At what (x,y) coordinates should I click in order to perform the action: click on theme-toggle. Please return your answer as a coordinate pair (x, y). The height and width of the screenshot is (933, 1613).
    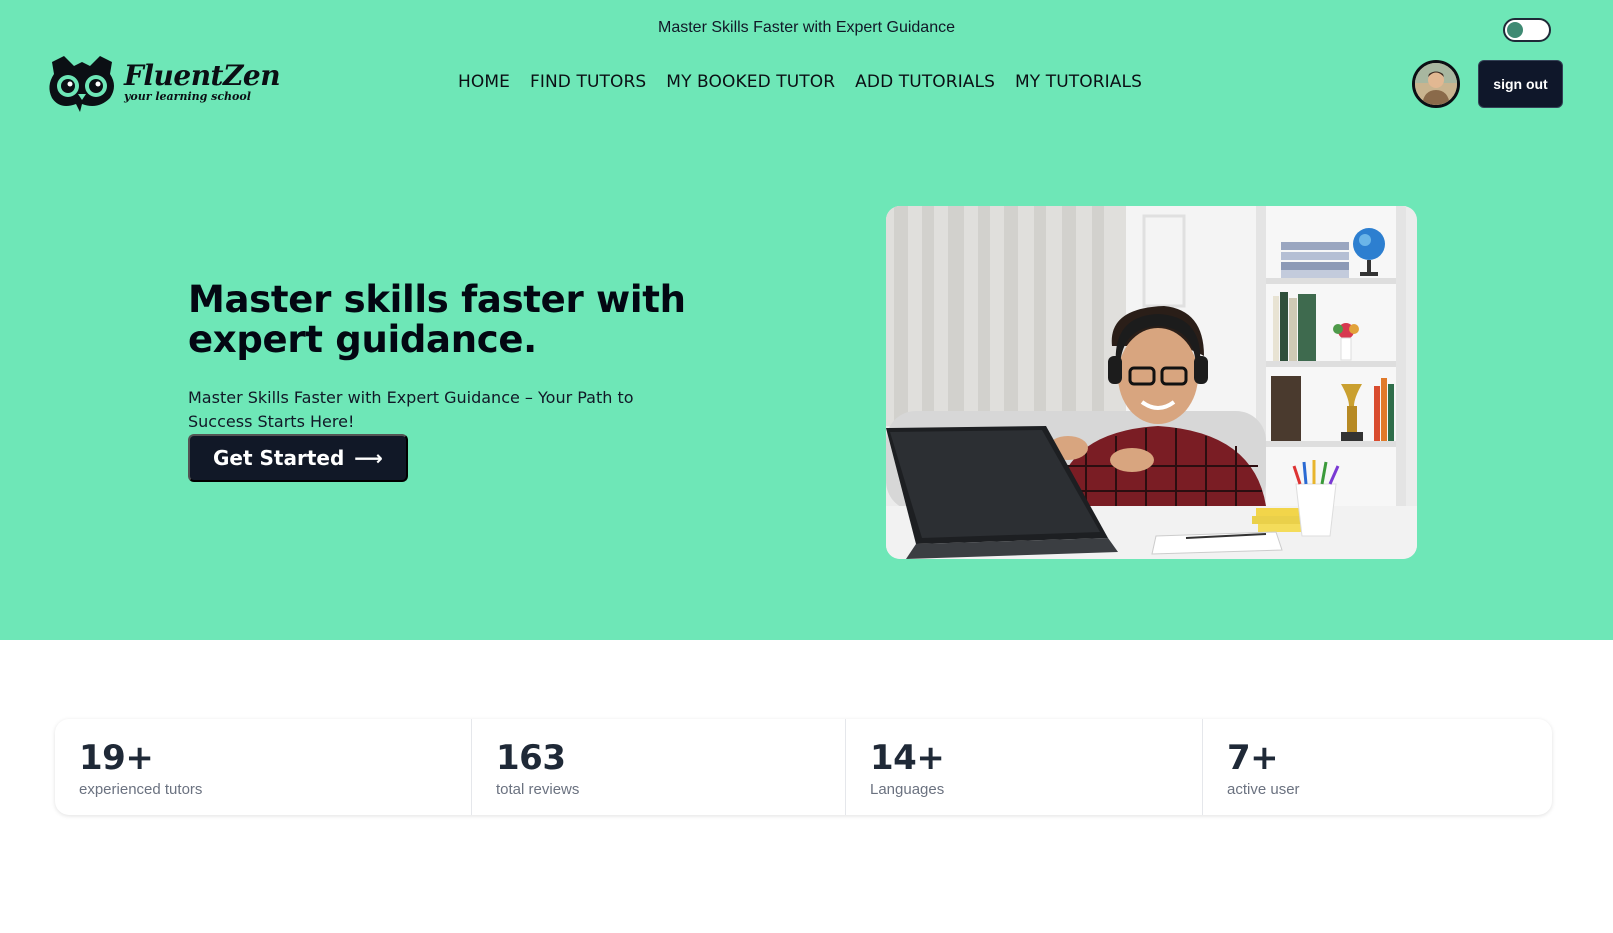
    Looking at the image, I should click on (1527, 30).